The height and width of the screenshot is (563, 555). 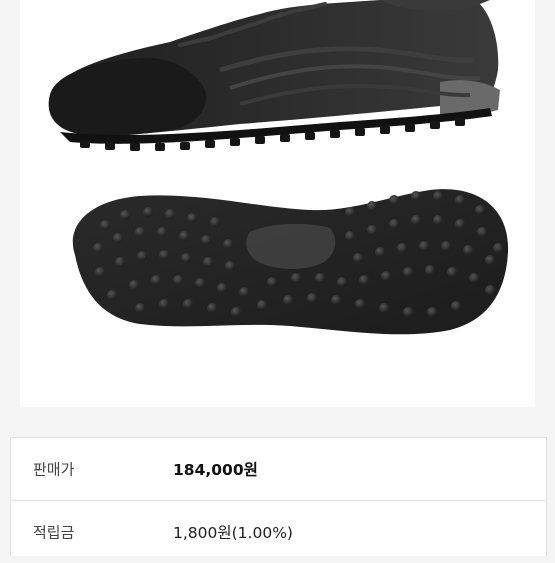 I want to click on points-label: 적립금, so click(x=54, y=532).